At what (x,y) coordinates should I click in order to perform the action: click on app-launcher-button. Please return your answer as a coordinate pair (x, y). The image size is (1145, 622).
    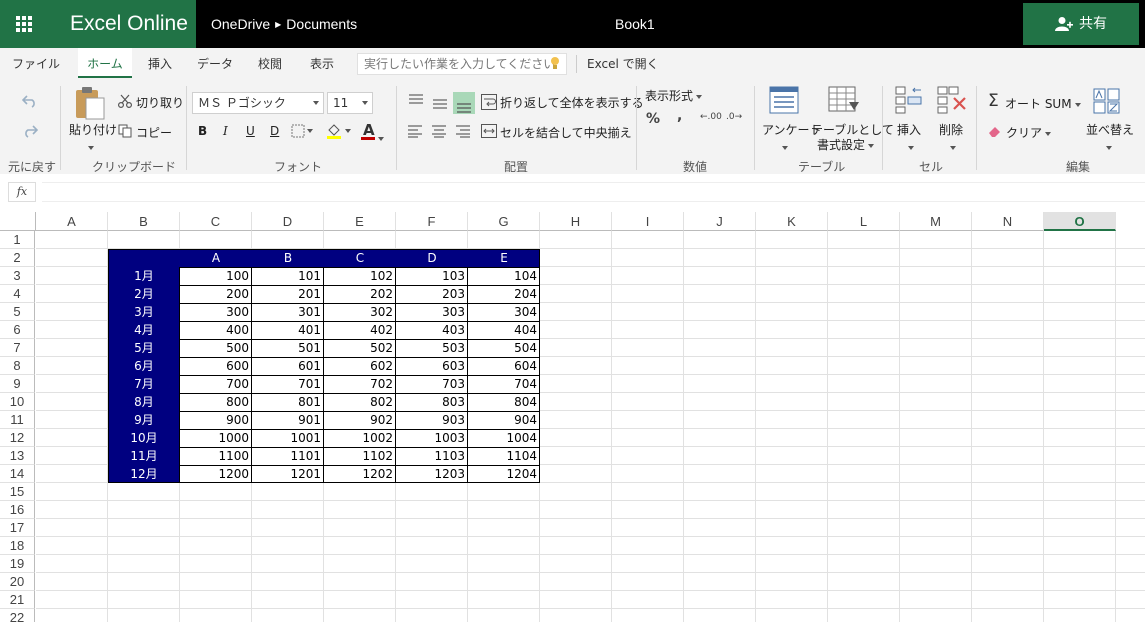
    Looking at the image, I should click on (24, 24).